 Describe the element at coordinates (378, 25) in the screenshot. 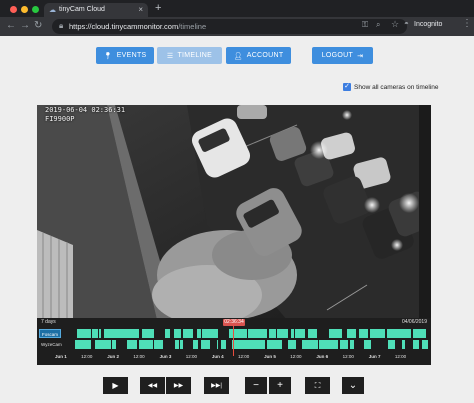

I see `zoom-icon: ⌕` at that location.